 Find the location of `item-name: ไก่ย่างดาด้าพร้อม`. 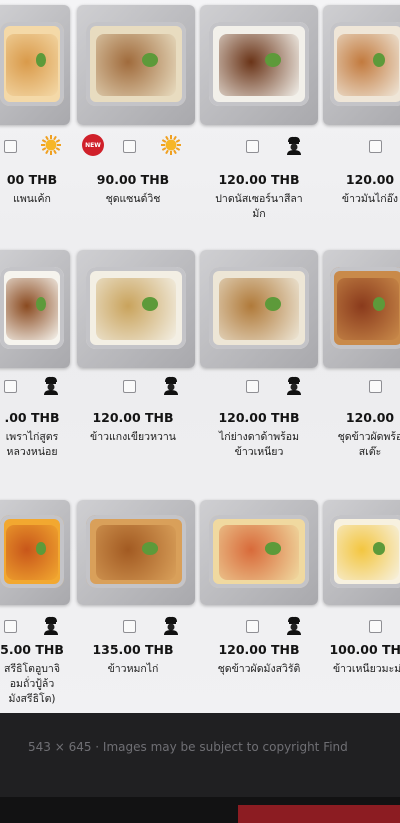

item-name: ไก่ย่างดาด้าพร้อม is located at coordinates (259, 437).